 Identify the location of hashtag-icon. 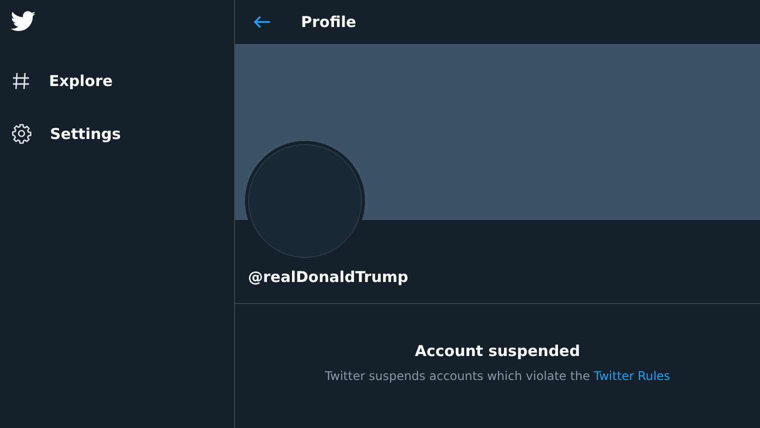
(21, 80).